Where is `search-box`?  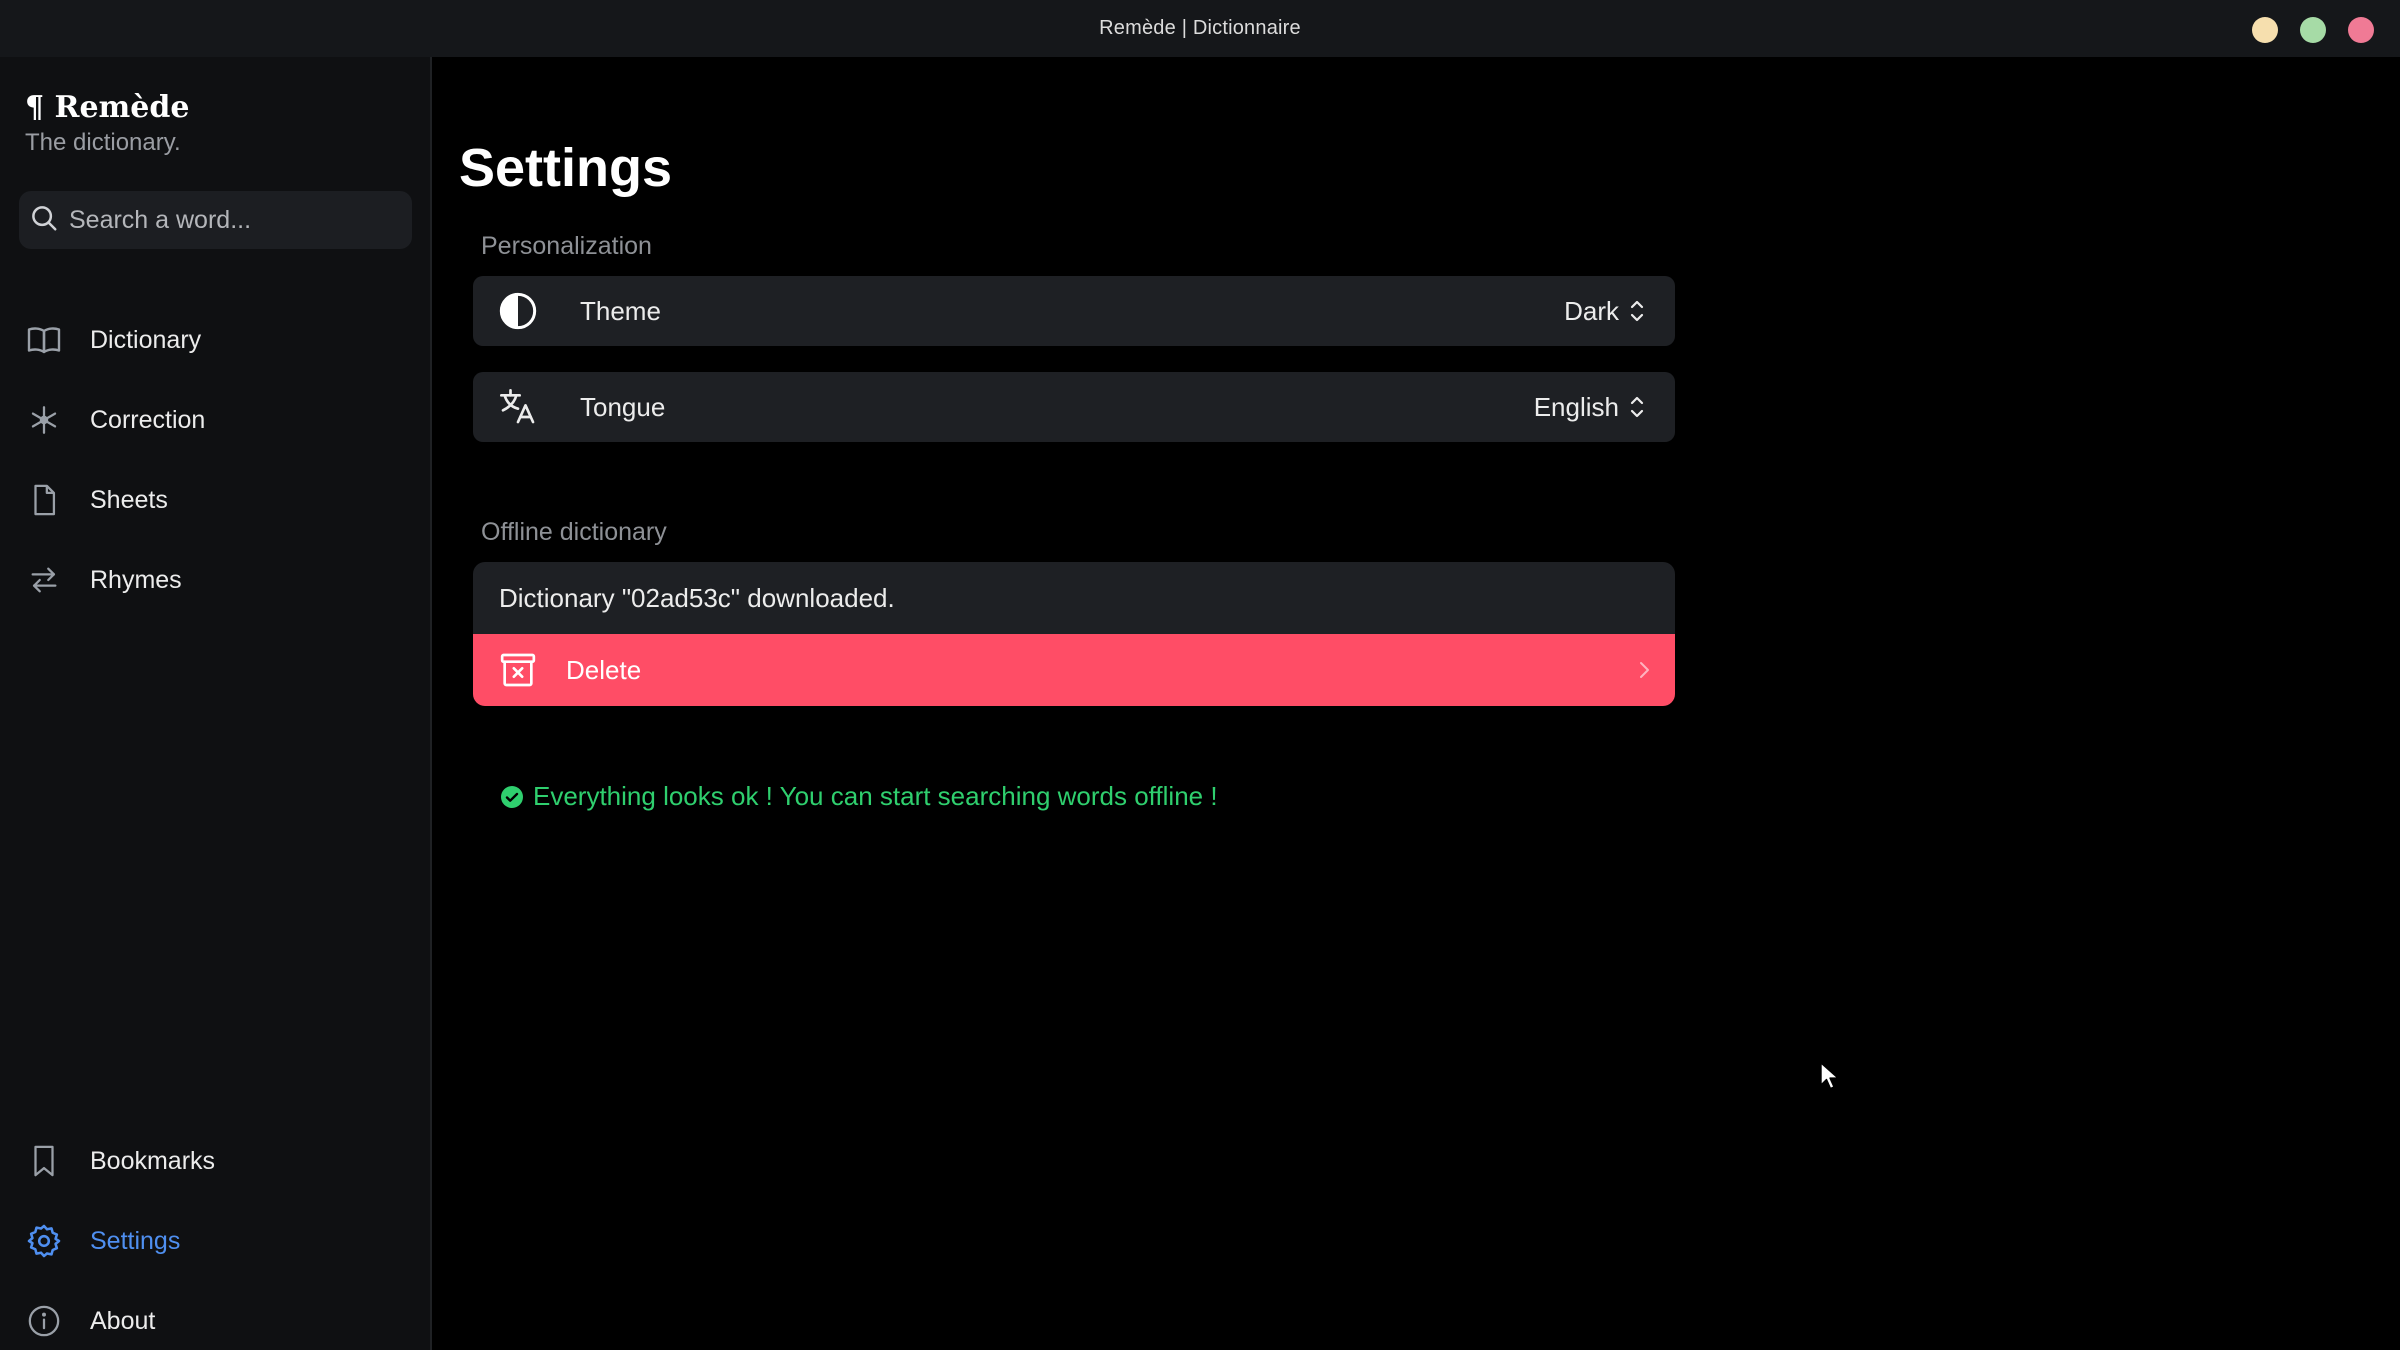
search-box is located at coordinates (215, 220).